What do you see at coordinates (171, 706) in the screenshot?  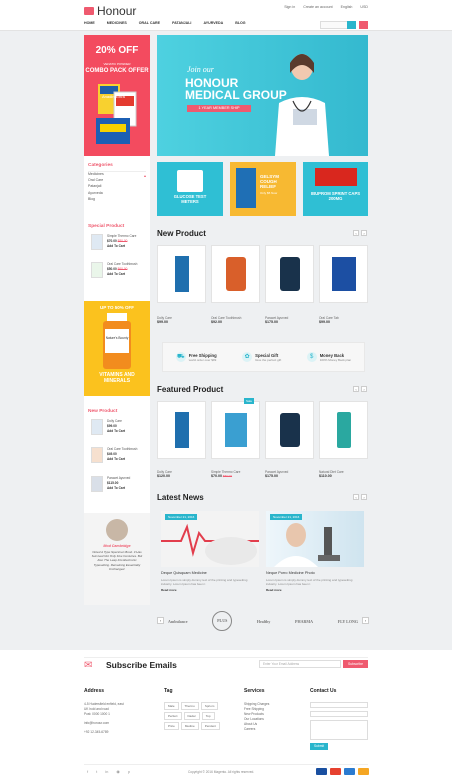 I see `tag-item: Male` at bounding box center [171, 706].